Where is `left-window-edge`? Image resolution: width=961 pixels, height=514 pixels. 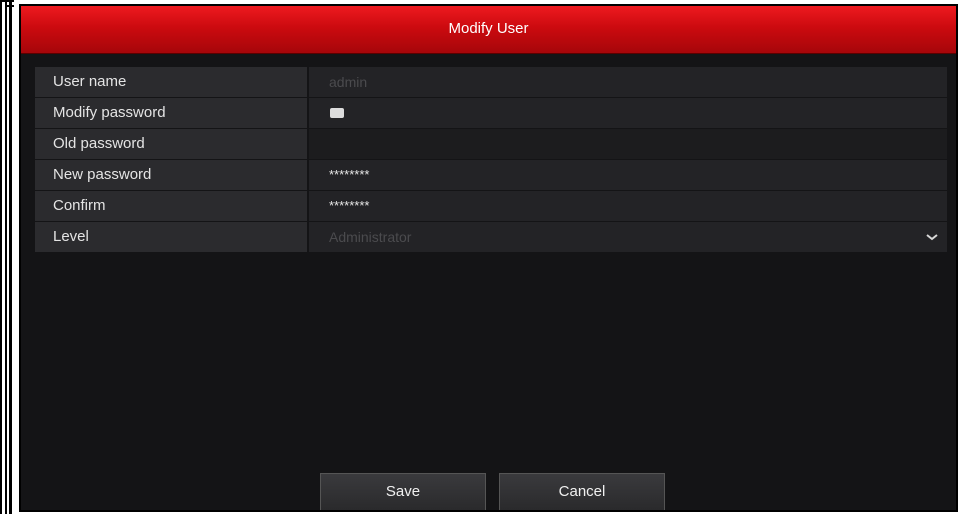 left-window-edge is located at coordinates (7, 257).